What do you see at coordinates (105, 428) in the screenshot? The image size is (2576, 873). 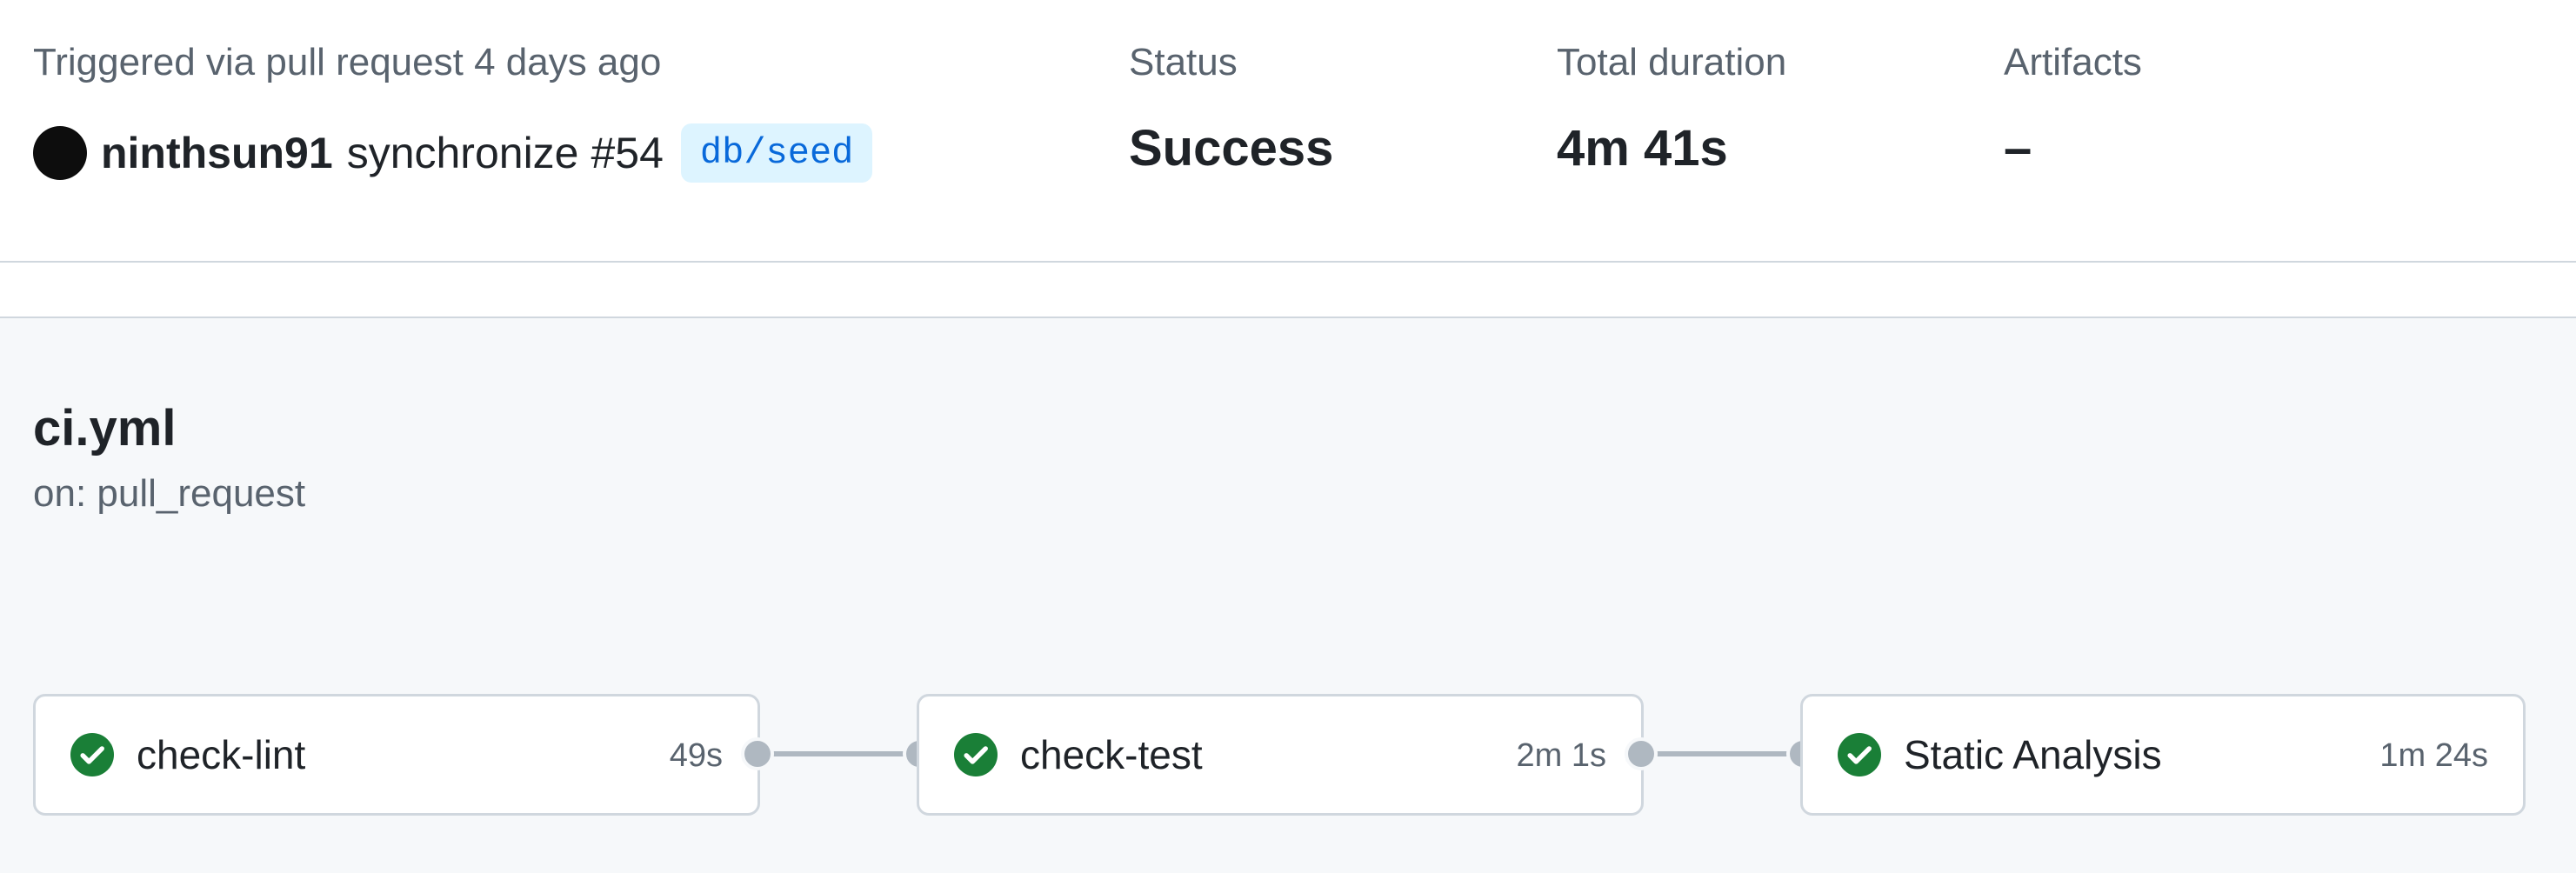 I see `workflow-file-name: ci.yml` at bounding box center [105, 428].